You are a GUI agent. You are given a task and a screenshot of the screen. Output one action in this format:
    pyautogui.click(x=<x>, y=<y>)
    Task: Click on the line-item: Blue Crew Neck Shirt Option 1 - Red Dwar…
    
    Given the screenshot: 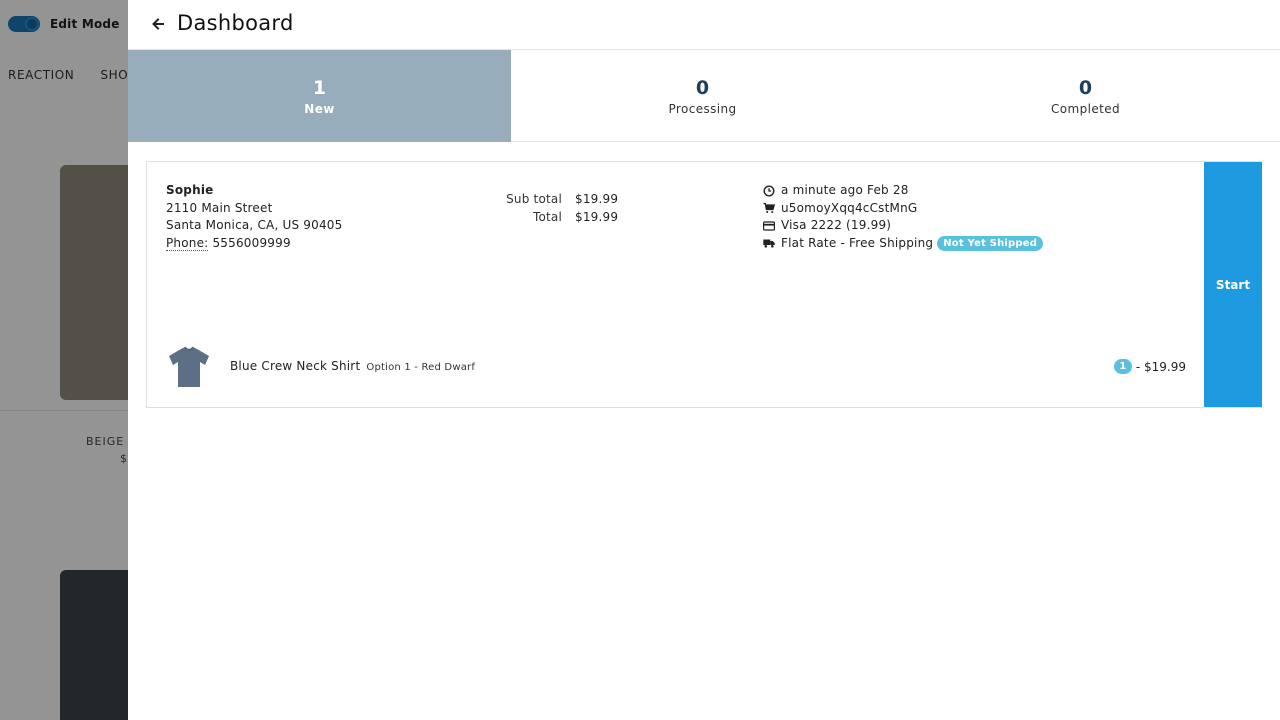 What is the action you would take?
    pyautogui.click(x=676, y=367)
    